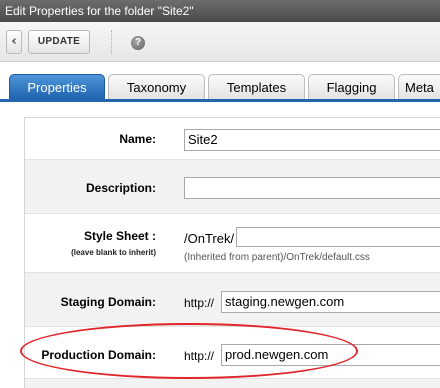 This screenshot has height=388, width=440. I want to click on tab-properties: Properties, so click(57, 87).